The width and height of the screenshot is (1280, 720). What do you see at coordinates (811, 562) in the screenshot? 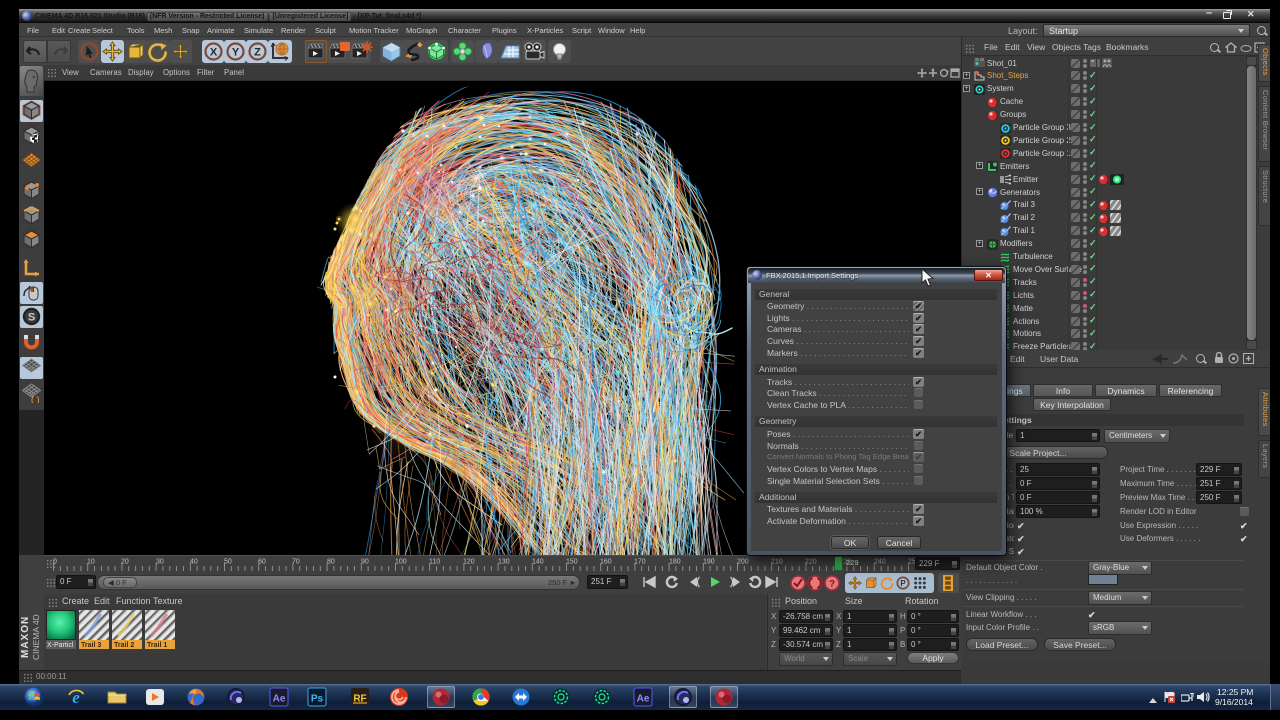
I see `svg-text: 220` at bounding box center [811, 562].